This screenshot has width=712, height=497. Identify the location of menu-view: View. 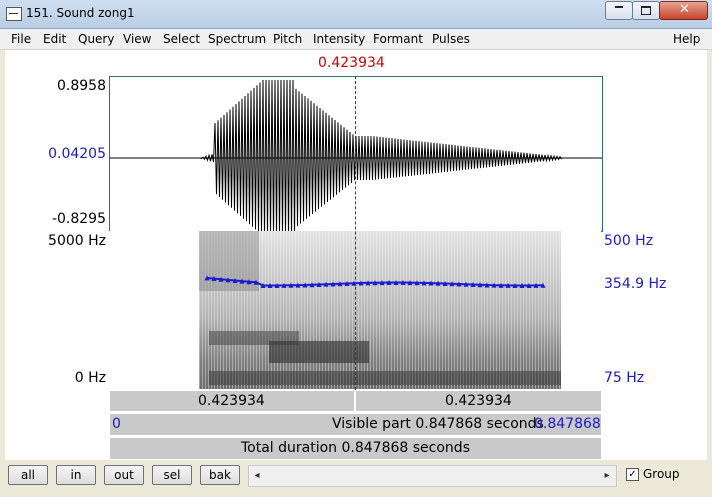
(137, 39).